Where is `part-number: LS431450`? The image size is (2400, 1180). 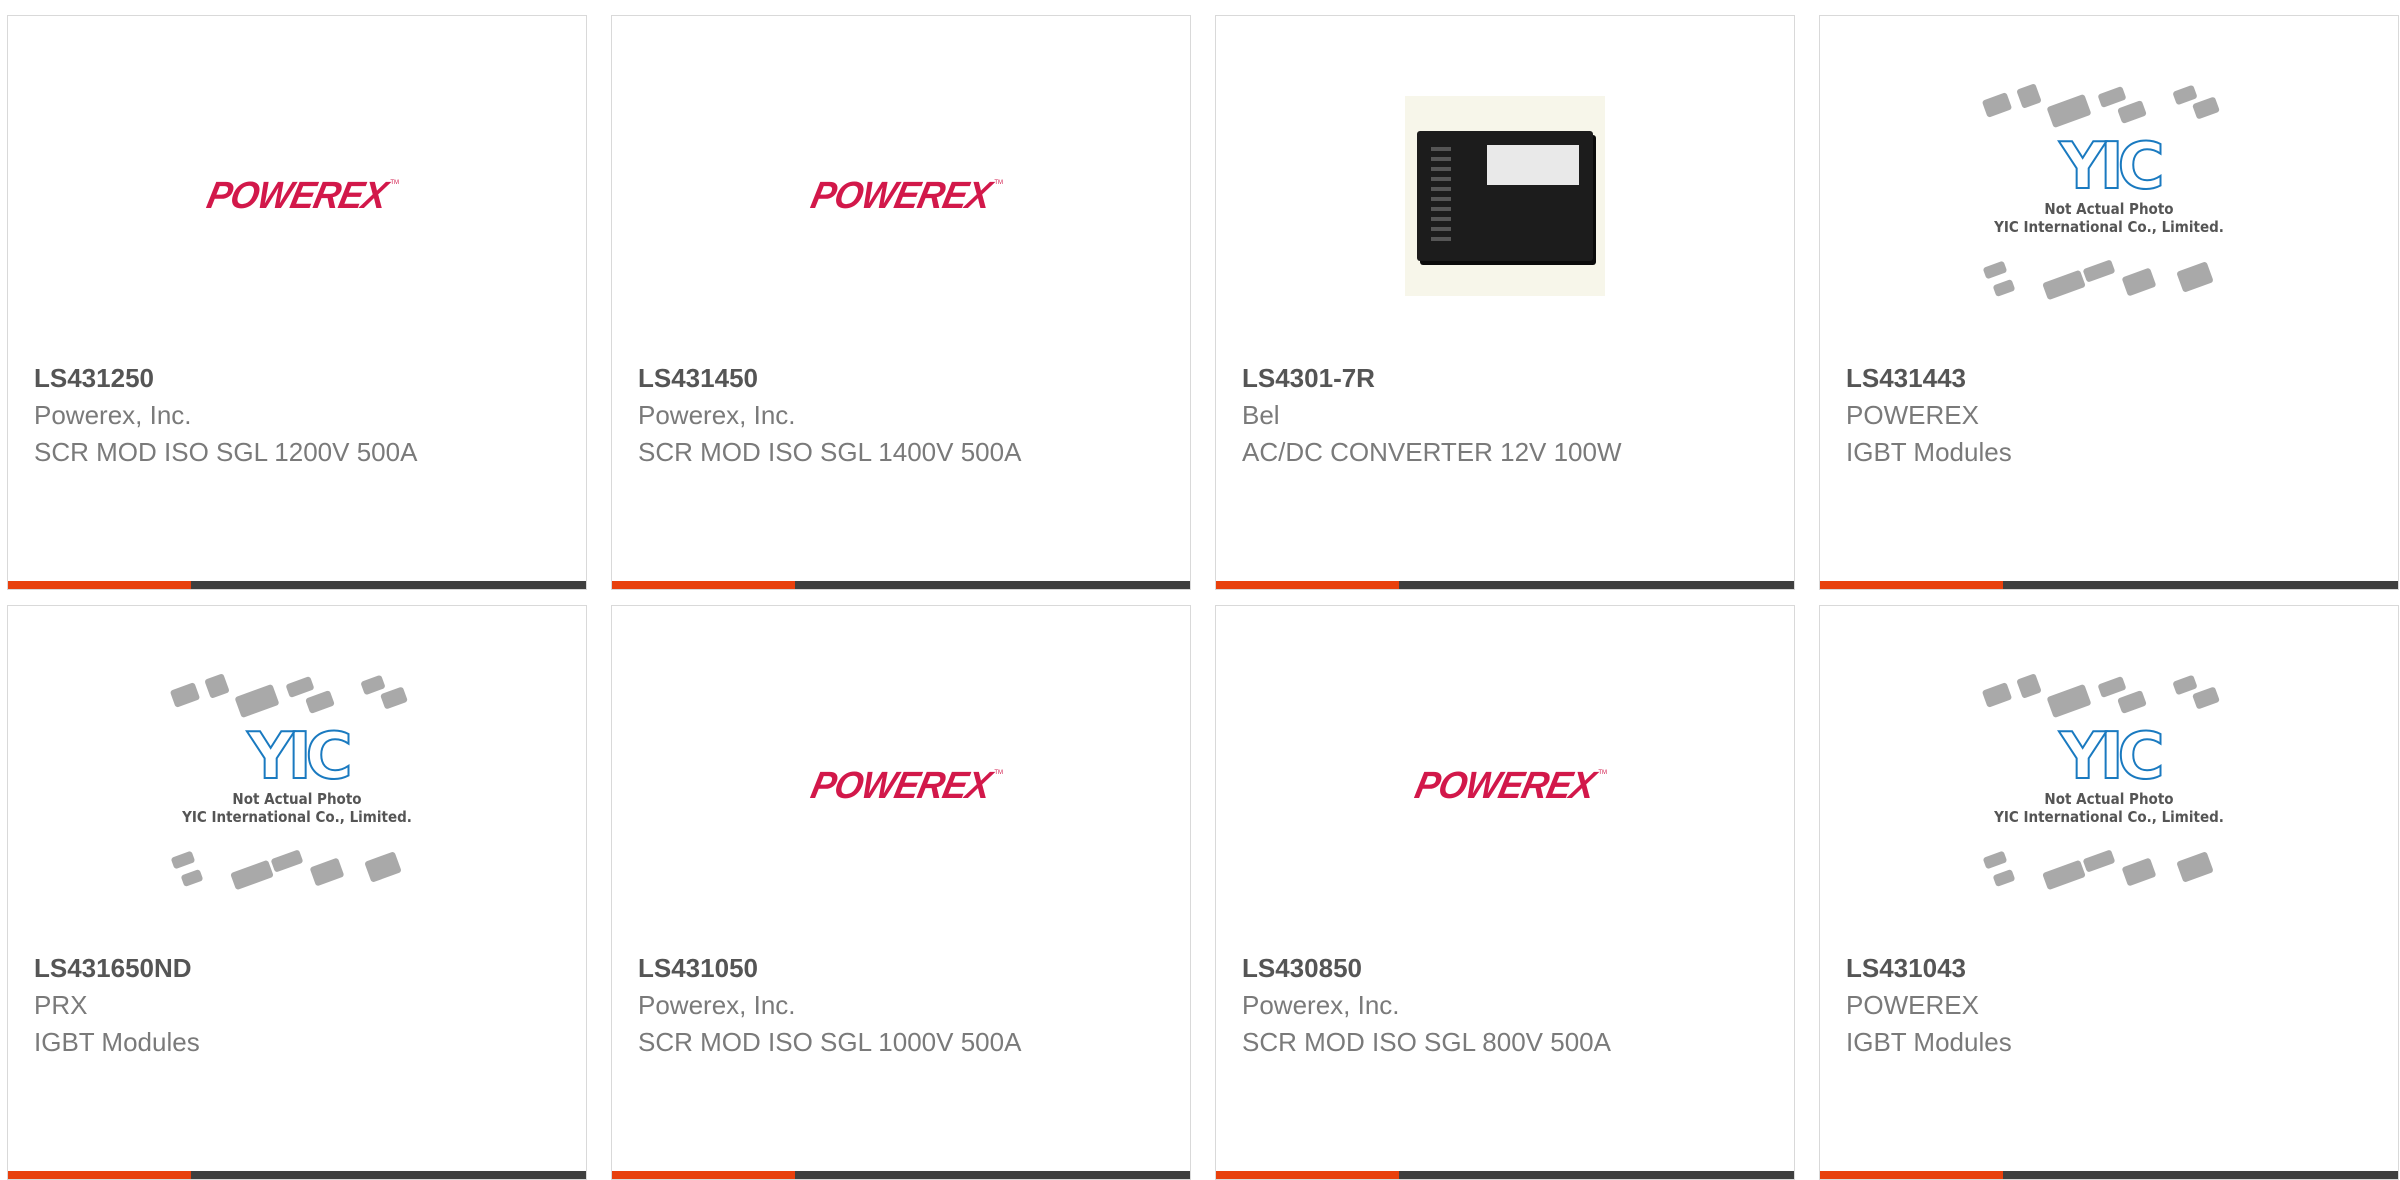 part-number: LS431450 is located at coordinates (904, 378).